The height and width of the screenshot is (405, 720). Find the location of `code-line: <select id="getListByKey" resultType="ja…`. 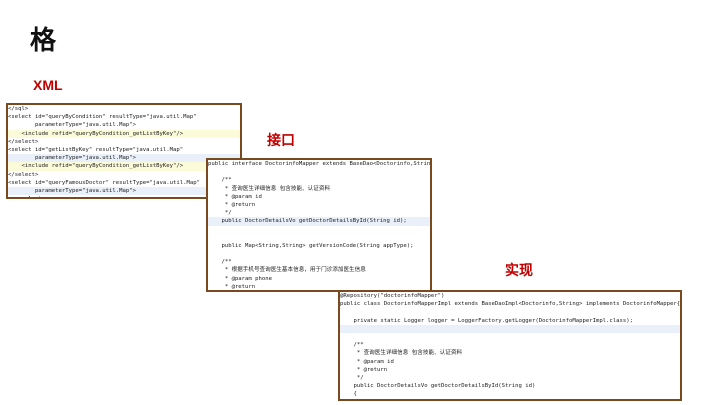

code-line: <select id="getListByKey" resultType="ja… is located at coordinates (96, 149).